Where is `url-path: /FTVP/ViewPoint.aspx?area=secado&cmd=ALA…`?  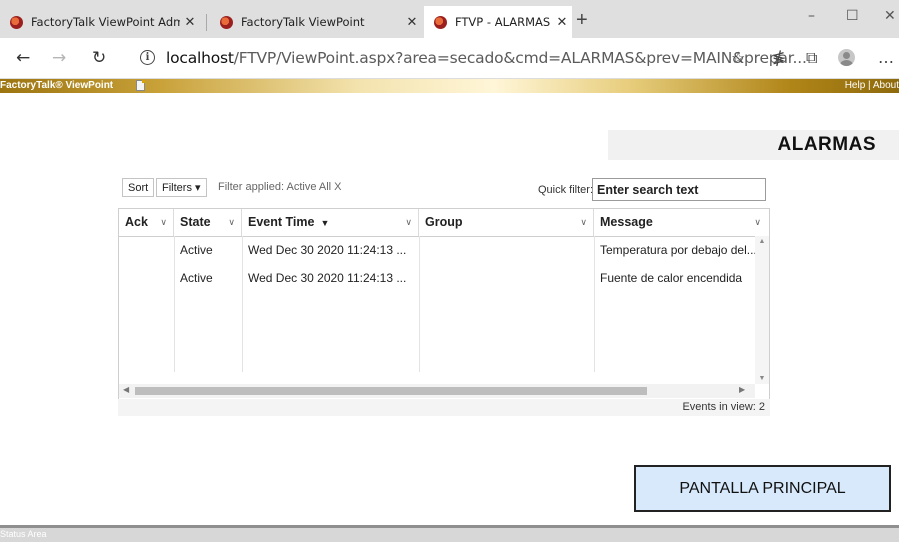 url-path: /FTVP/ViewPoint.aspx?area=secado&cmd=ALA… is located at coordinates (520, 58).